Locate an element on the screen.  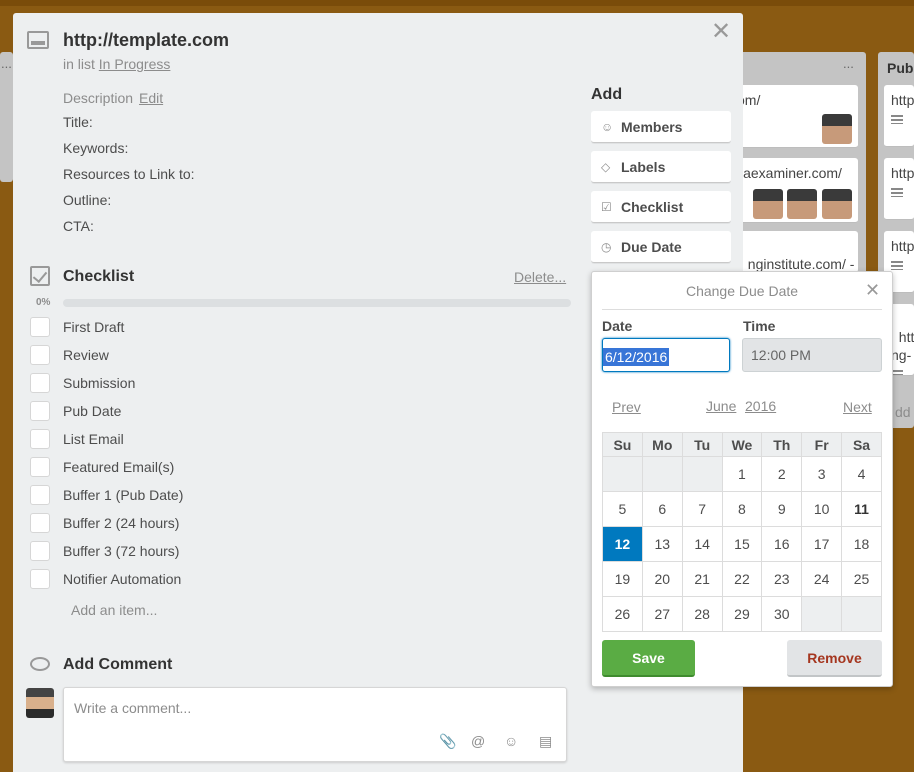
checklist-item-label: Review is located at coordinates (86, 355).